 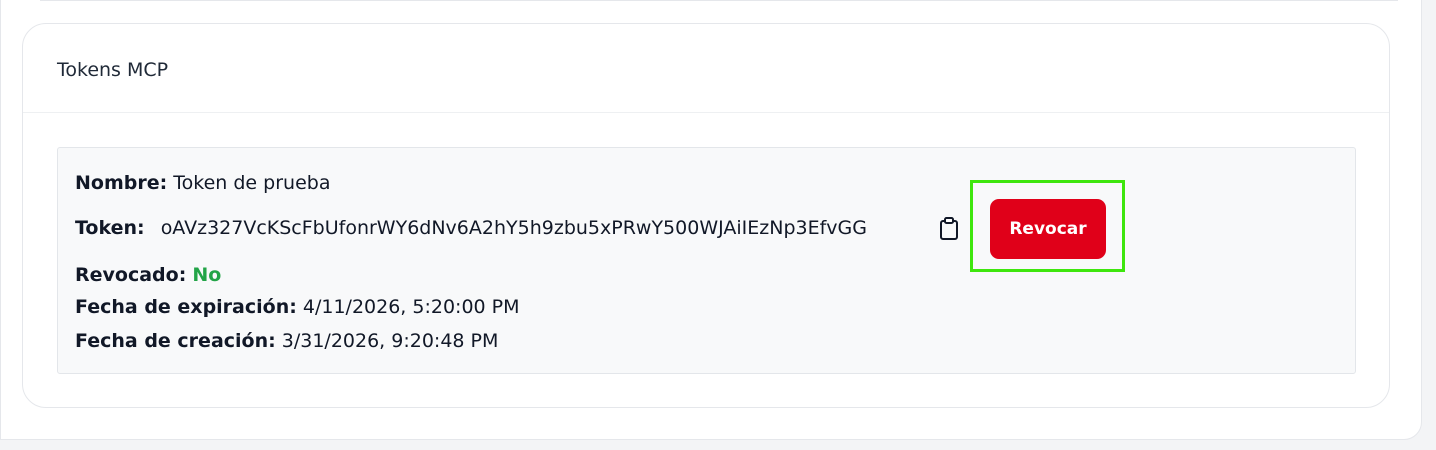 What do you see at coordinates (390, 341) in the screenshot?
I see `creation-value: 3/31/2026, 9:20:48 PM` at bounding box center [390, 341].